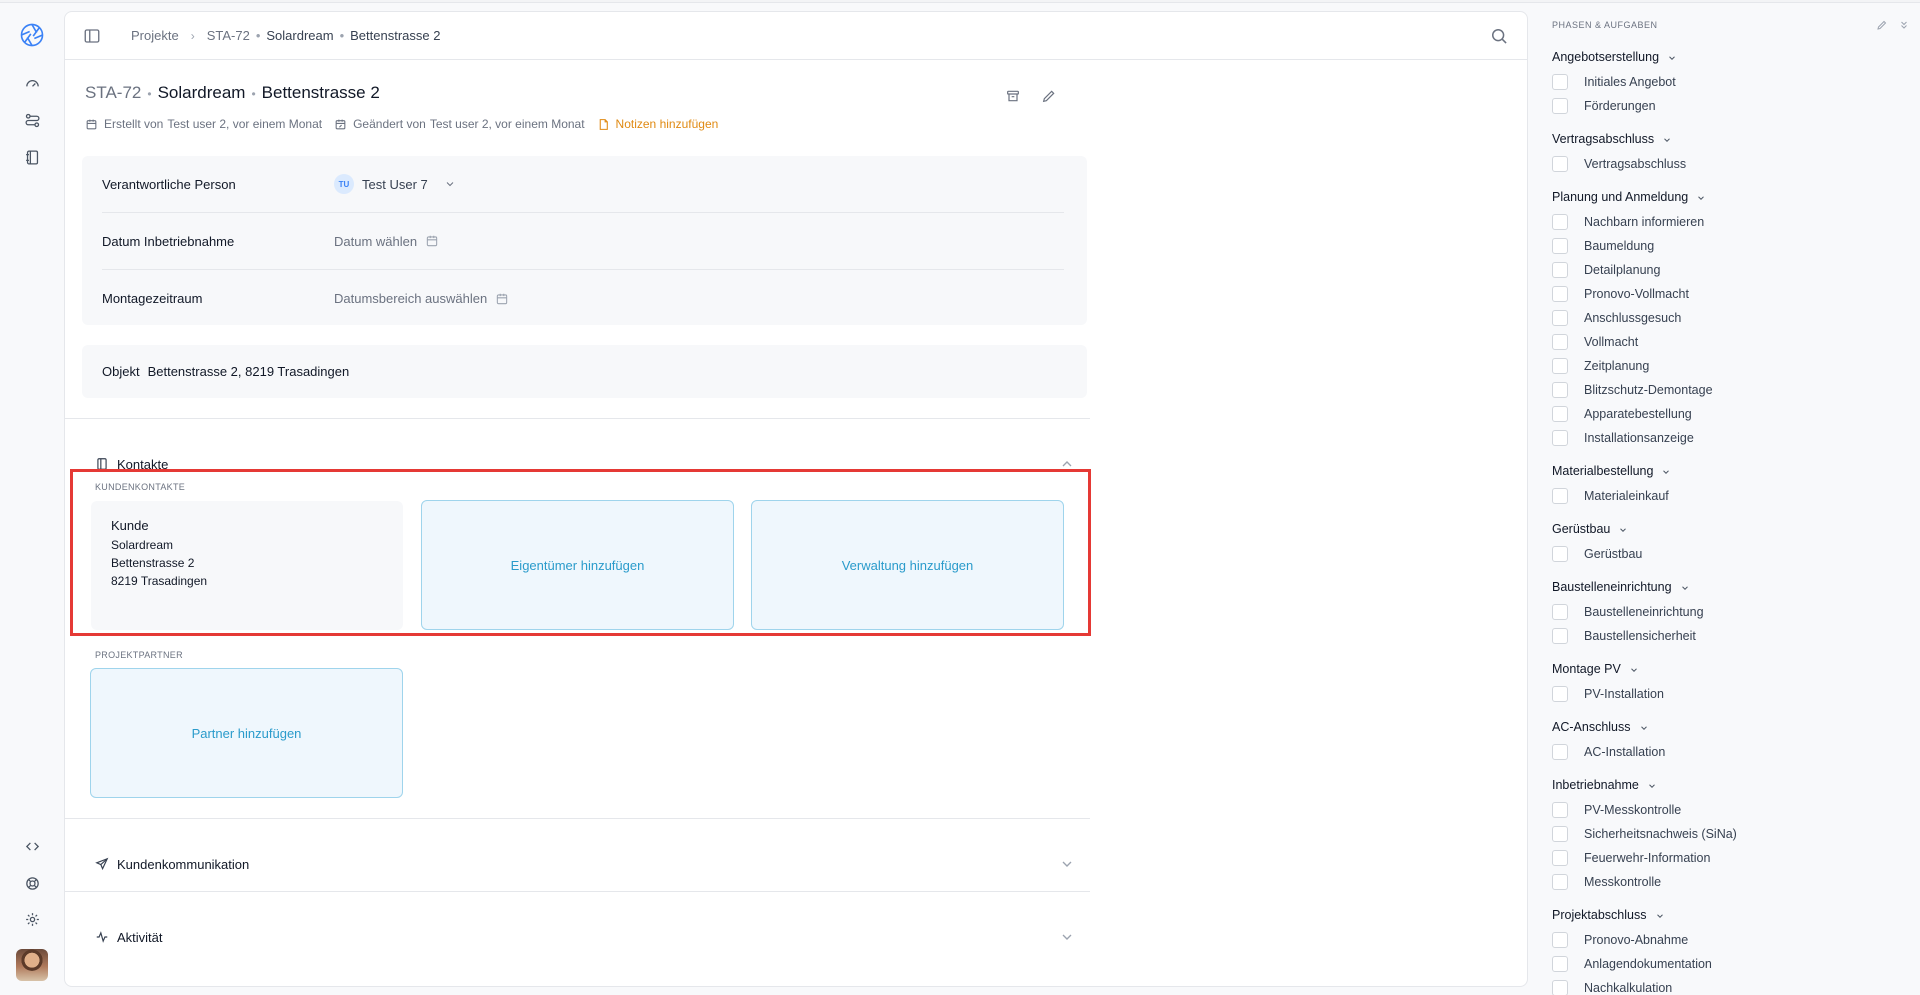 This screenshot has width=1920, height=995. Describe the element at coordinates (320, 92) in the screenshot. I see `title-address: Bettenstrasse 2` at that location.